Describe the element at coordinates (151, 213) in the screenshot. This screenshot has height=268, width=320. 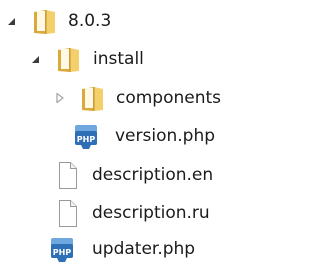
I see `tree-item-label: description.ru` at that location.